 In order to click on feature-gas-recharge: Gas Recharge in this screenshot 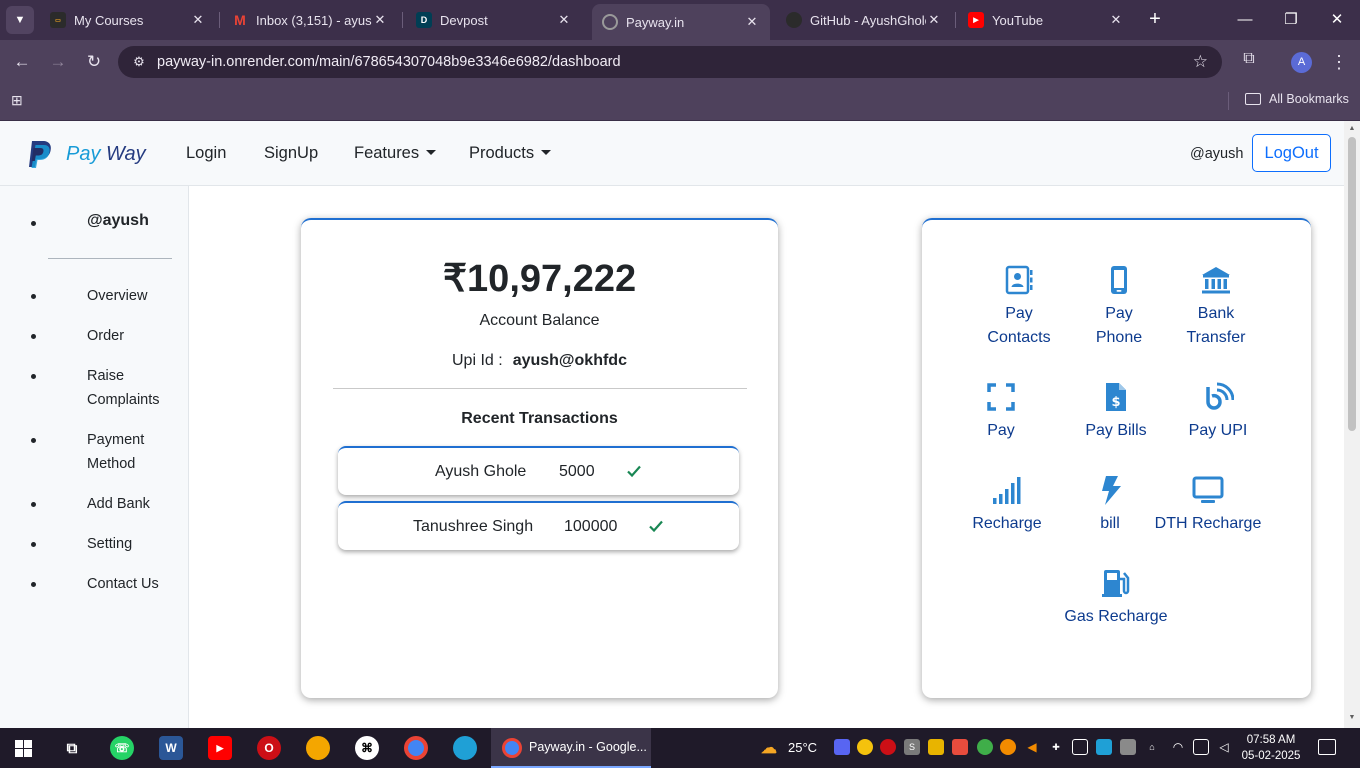, I will do `click(1116, 598)`.